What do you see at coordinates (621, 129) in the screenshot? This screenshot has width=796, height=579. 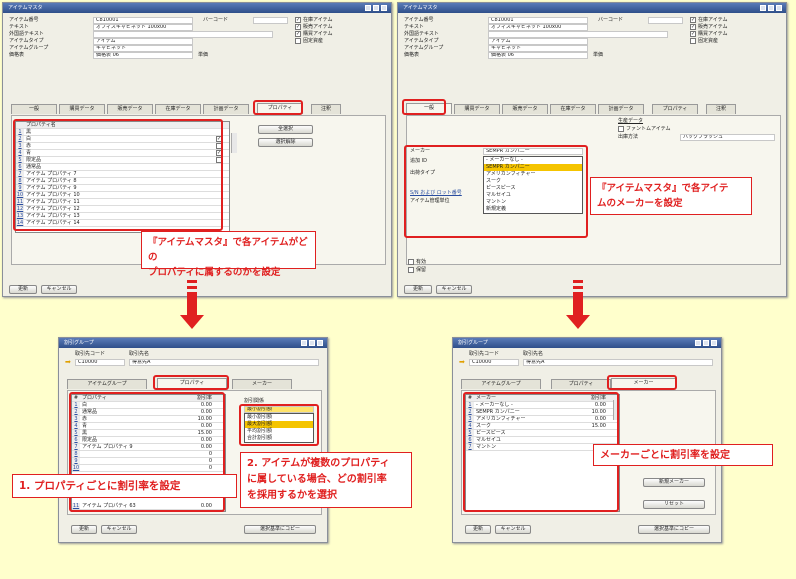 I see `phantom-checkbox` at bounding box center [621, 129].